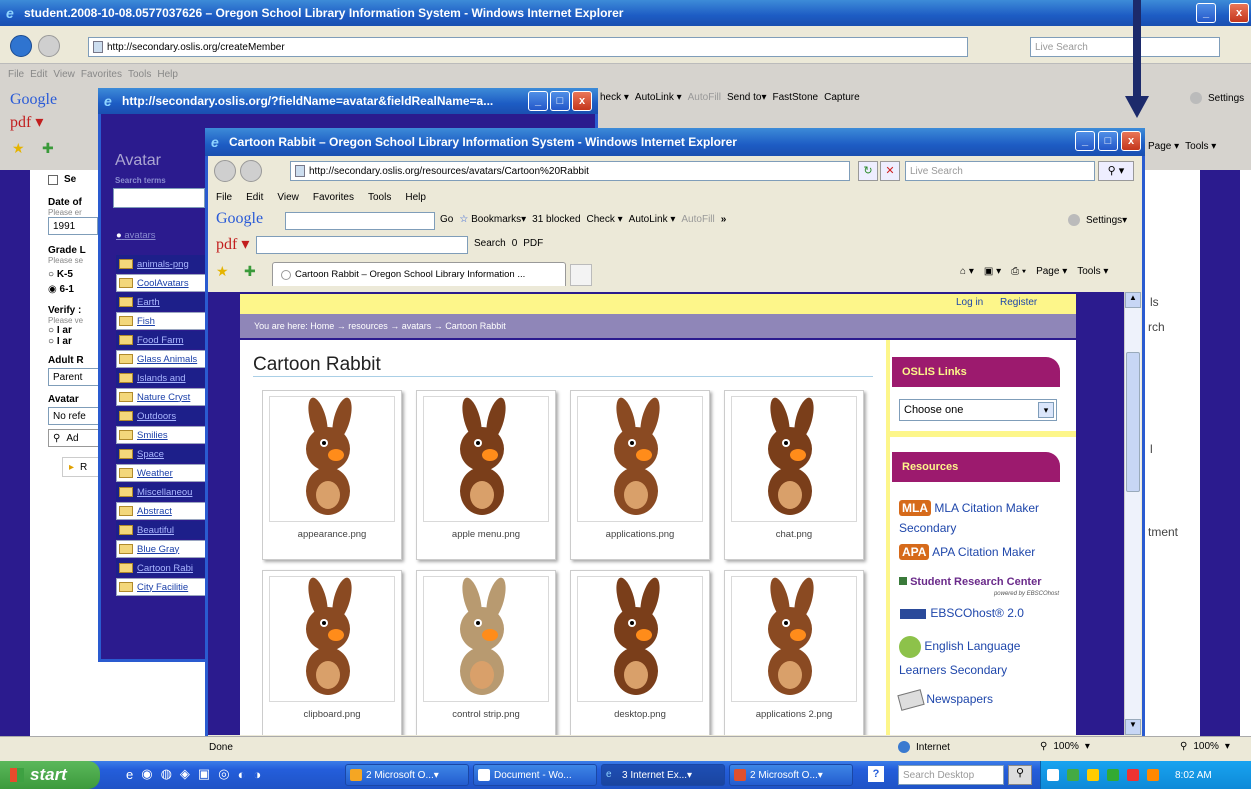 This screenshot has height=789, width=1251. I want to click on main-favorites-icon: ★, so click(222, 271).